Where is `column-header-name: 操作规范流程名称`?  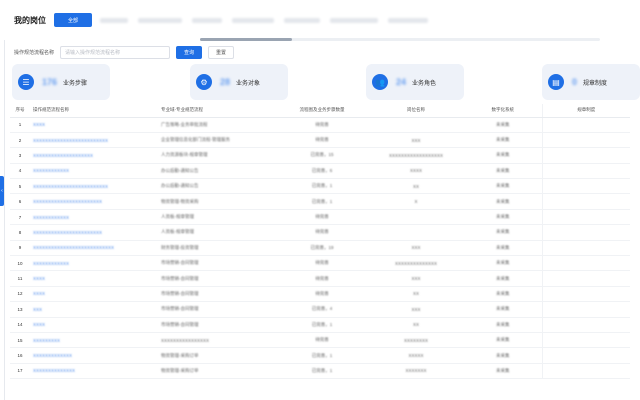 column-header-name: 操作规范流程名称 is located at coordinates (94, 111).